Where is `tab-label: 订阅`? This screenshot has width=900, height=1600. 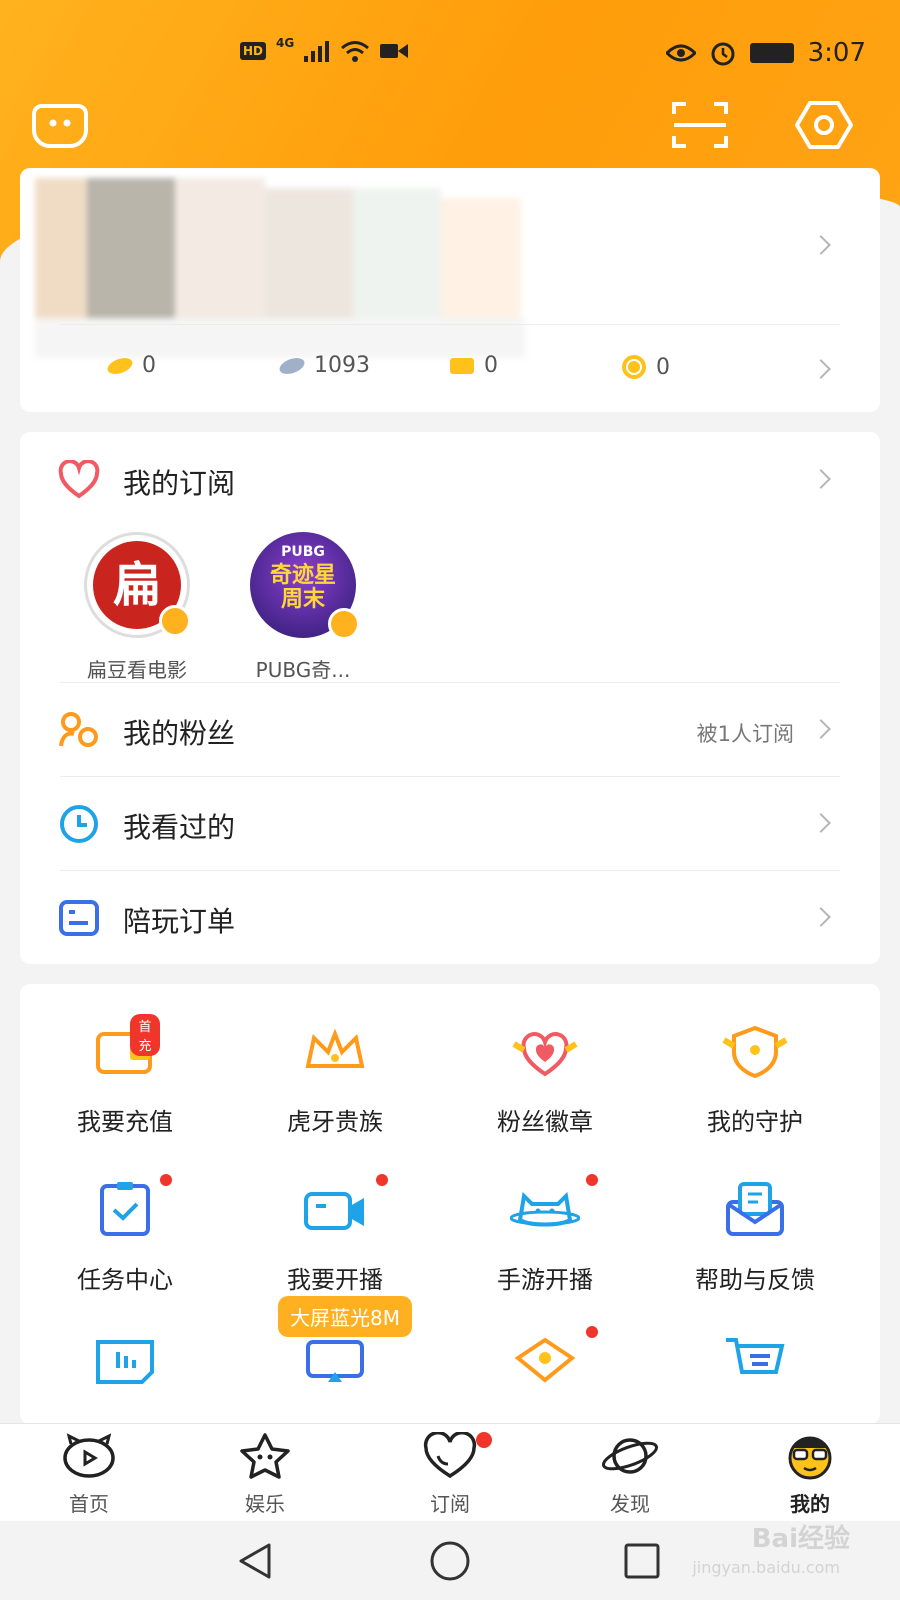 tab-label: 订阅 is located at coordinates (450, 1504).